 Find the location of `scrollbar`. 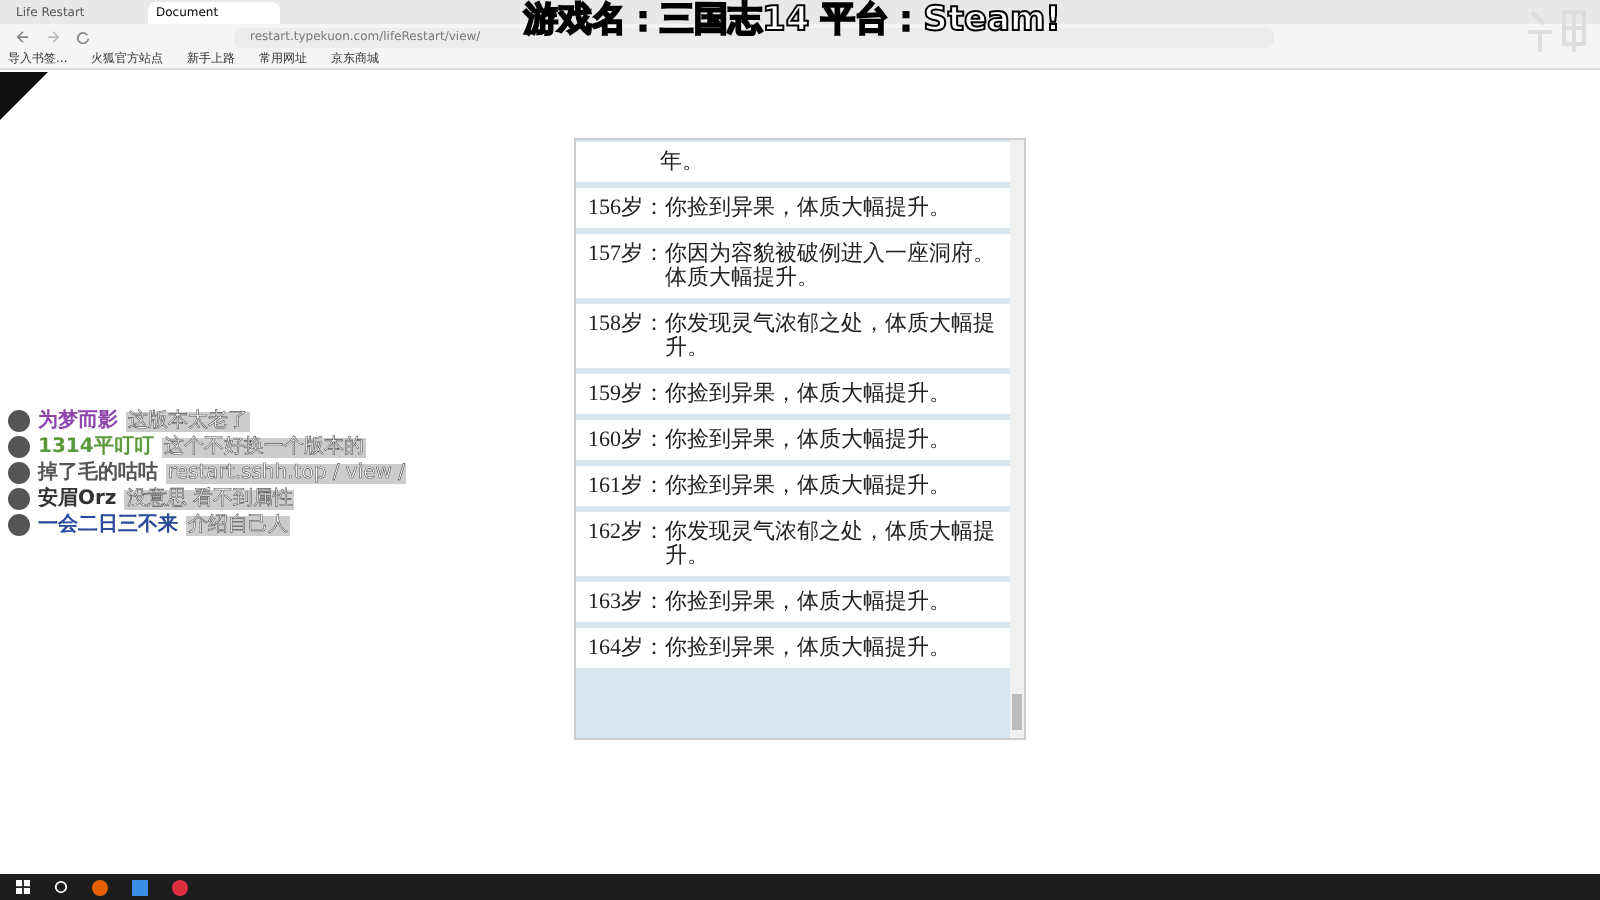

scrollbar is located at coordinates (1017, 439).